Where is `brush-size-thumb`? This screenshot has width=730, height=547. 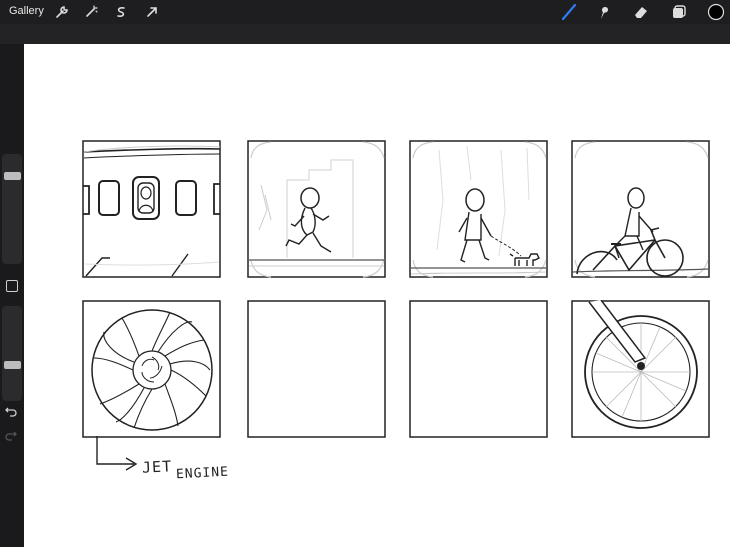 brush-size-thumb is located at coordinates (12, 176).